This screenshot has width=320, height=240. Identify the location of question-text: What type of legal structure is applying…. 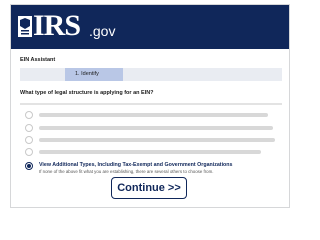
(87, 93).